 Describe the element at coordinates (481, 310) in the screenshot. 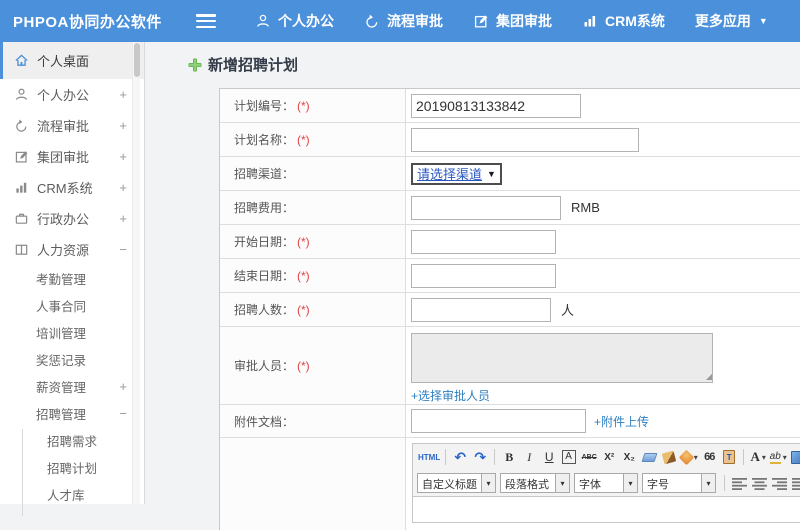

I see `headcount-input` at that location.